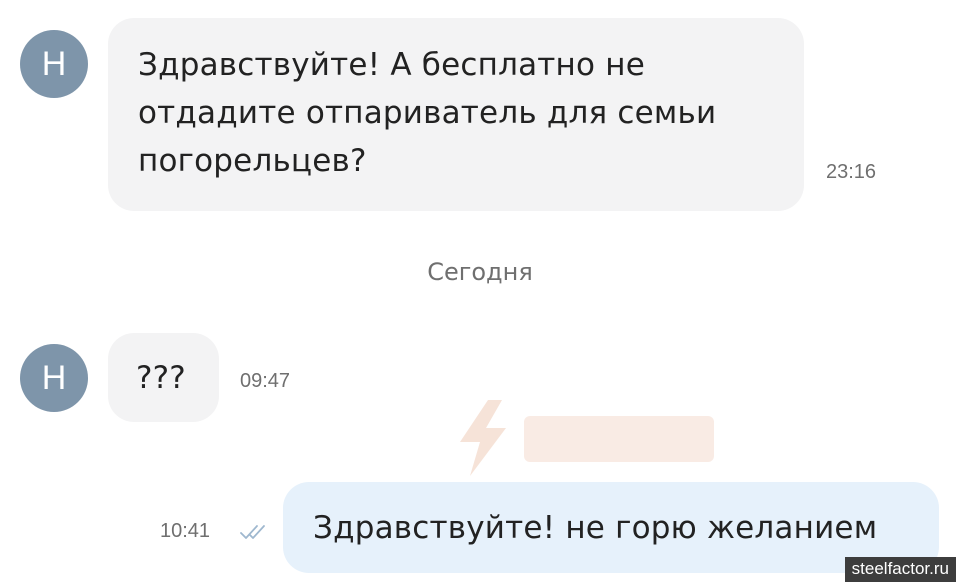 The width and height of the screenshot is (960, 586). I want to click on message-text: ???, so click(161, 378).